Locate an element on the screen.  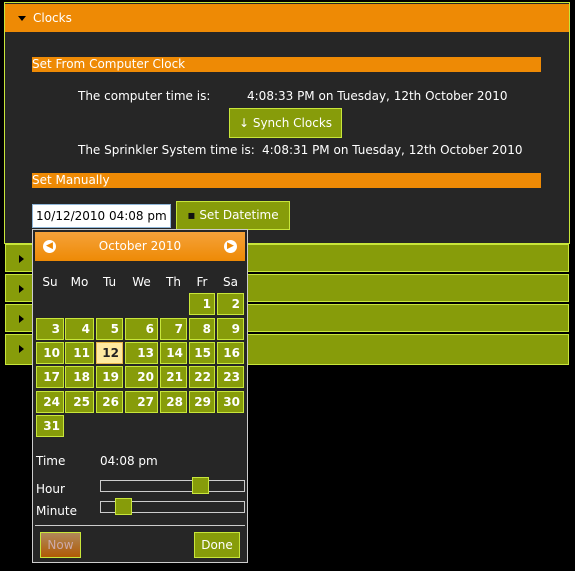
day-cell: 16 is located at coordinates (230, 353).